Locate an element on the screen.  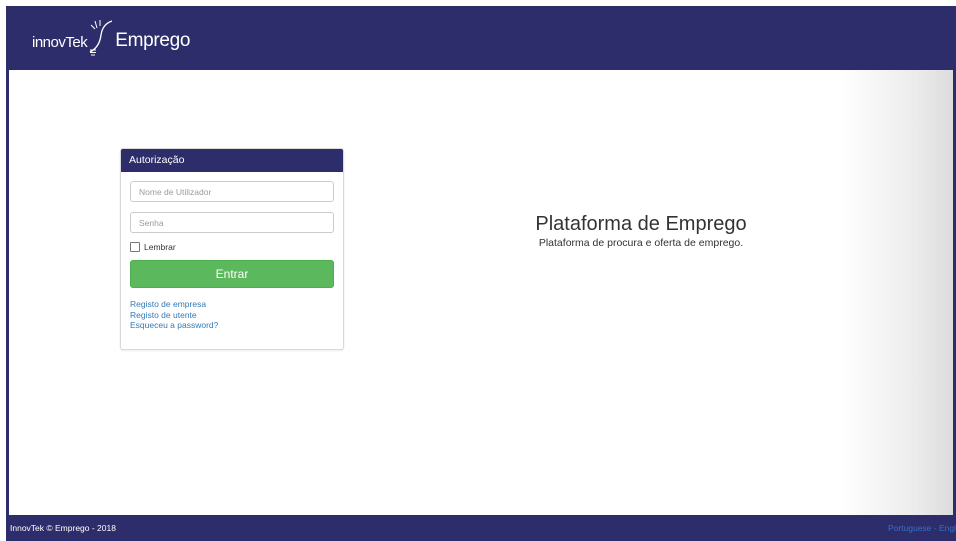
hero-title: Plataforma de Emprego is located at coordinates (641, 224).